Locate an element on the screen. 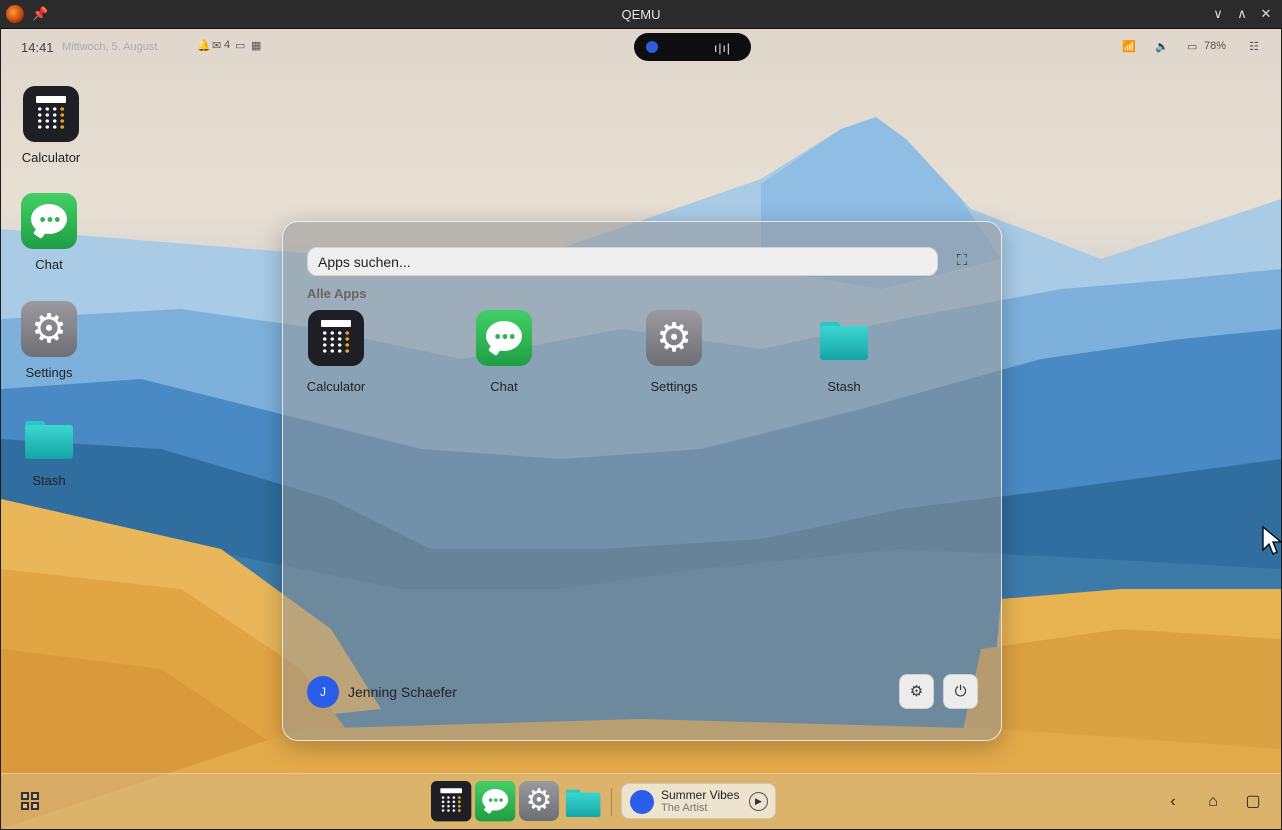  wifi-icon: 📶 is located at coordinates (1129, 46).